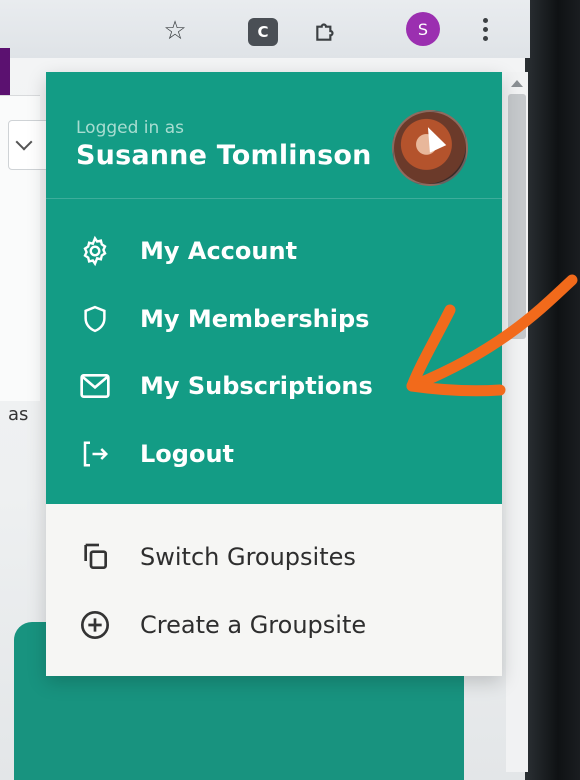 The image size is (580, 780). Describe the element at coordinates (95, 557) in the screenshot. I see `switch-icon` at that location.